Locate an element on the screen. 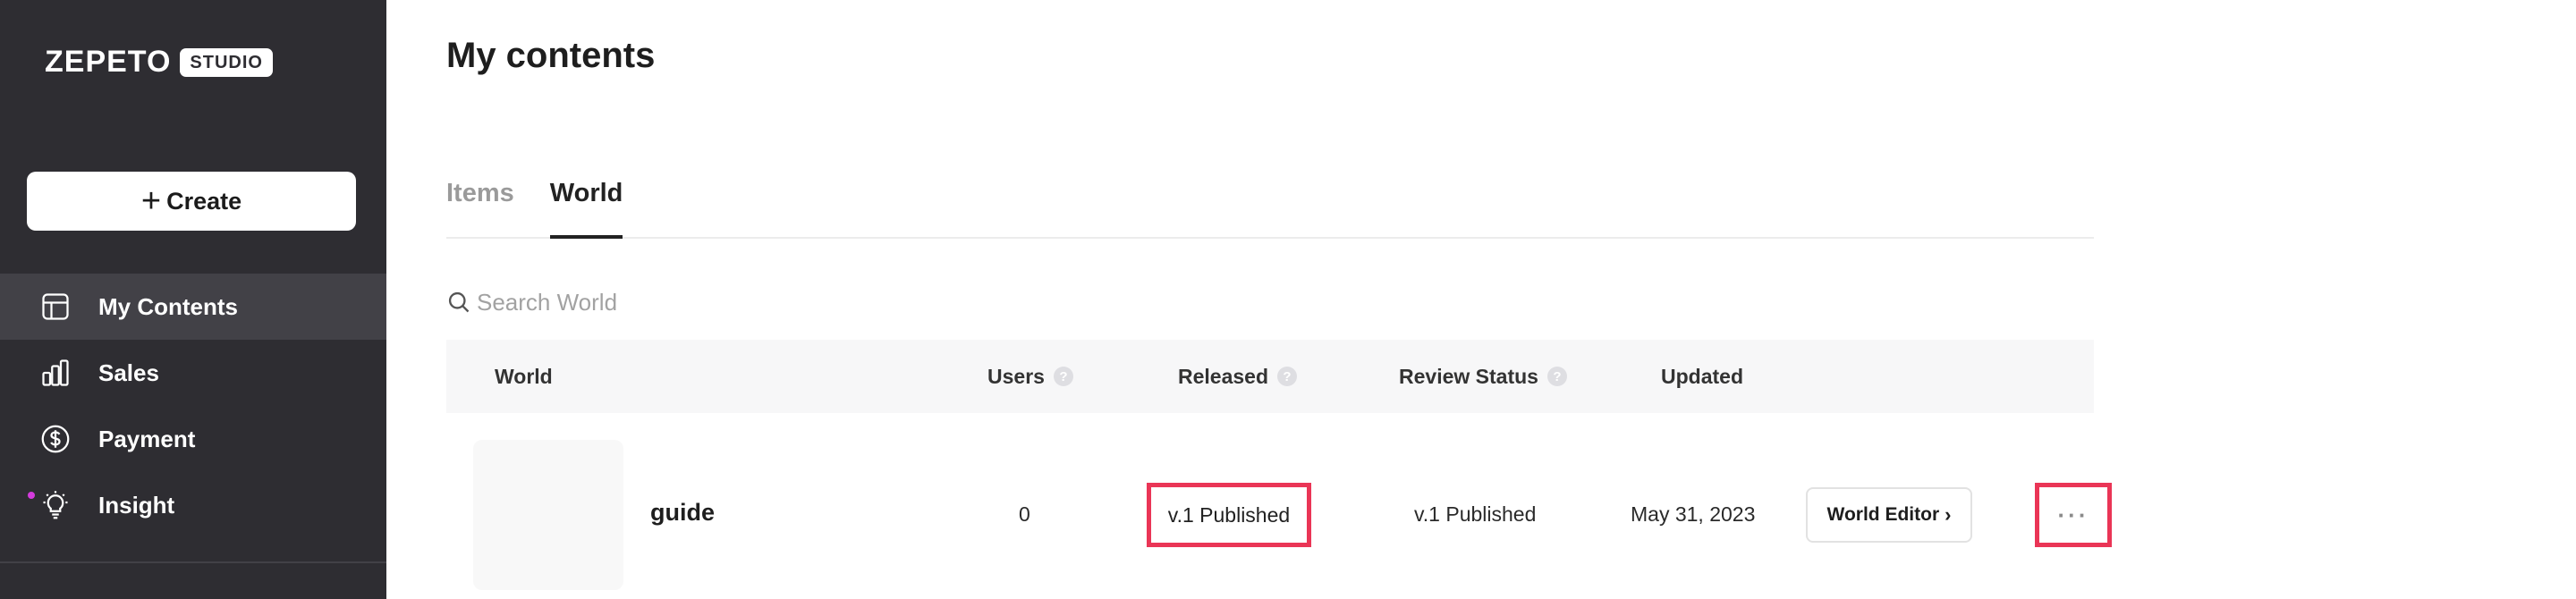 This screenshot has width=2576, height=599. search-bar is located at coordinates (670, 302).